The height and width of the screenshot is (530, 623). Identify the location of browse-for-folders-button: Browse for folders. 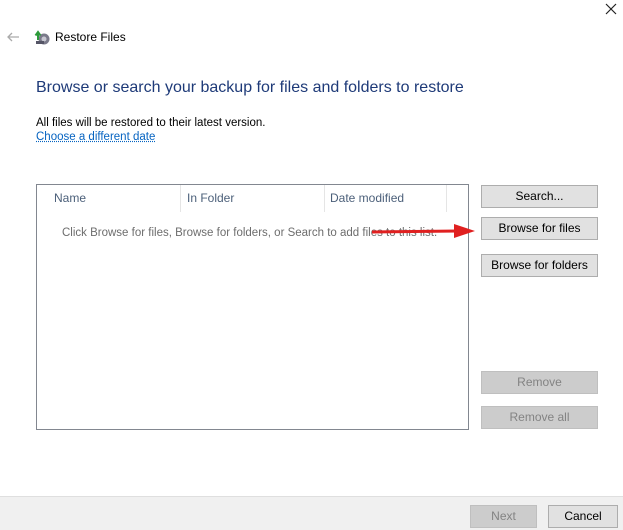
(539, 265).